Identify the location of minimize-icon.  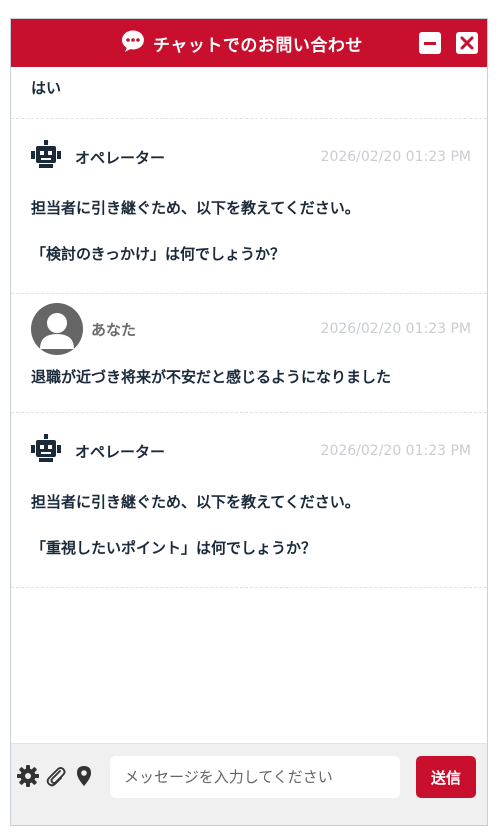
(430, 43).